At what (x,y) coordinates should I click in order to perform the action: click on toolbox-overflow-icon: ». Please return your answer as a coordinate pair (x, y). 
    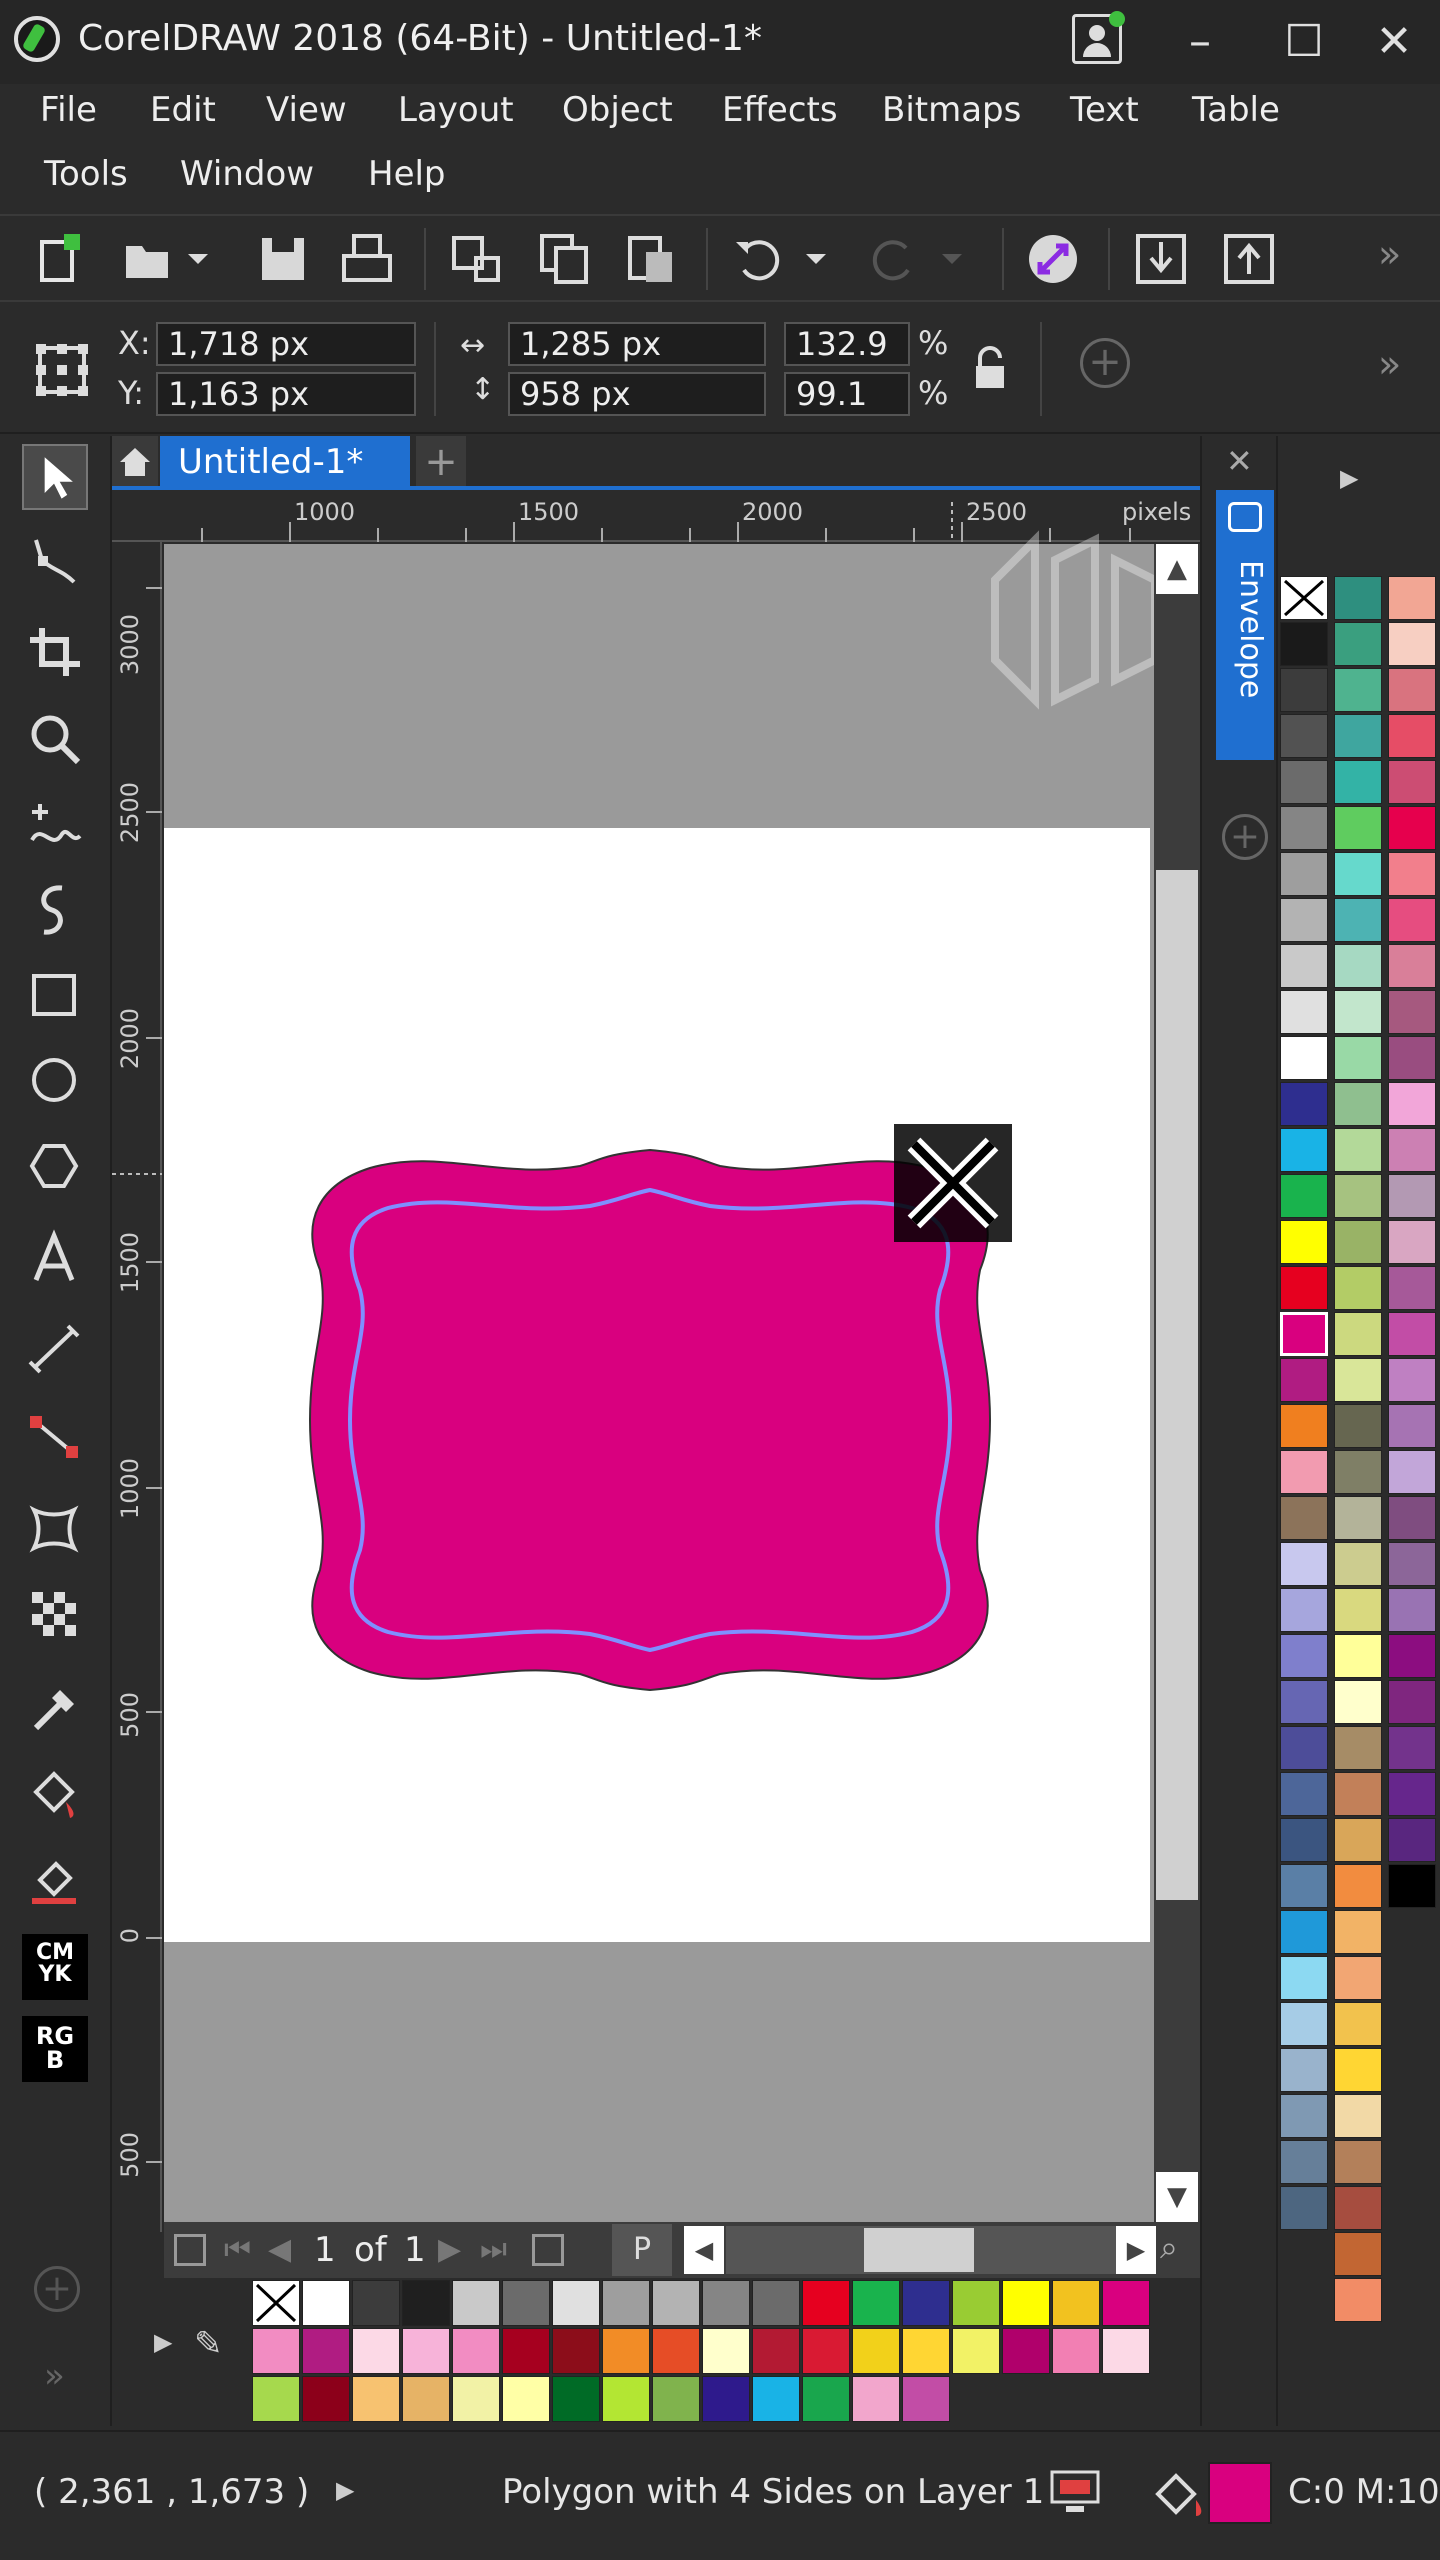
    Looking at the image, I should click on (54, 2376).